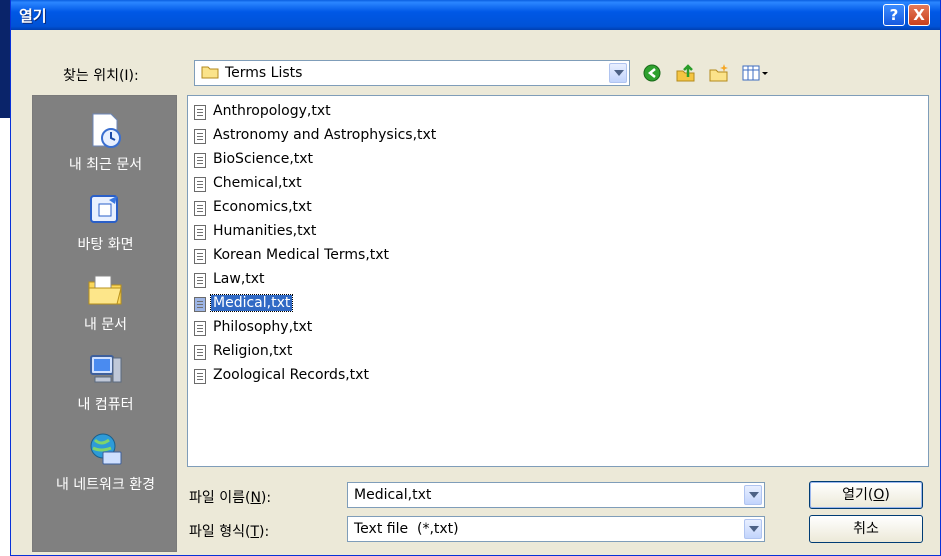  What do you see at coordinates (394, 185) in the screenshot?
I see `file-item: Chemical,txt` at bounding box center [394, 185].